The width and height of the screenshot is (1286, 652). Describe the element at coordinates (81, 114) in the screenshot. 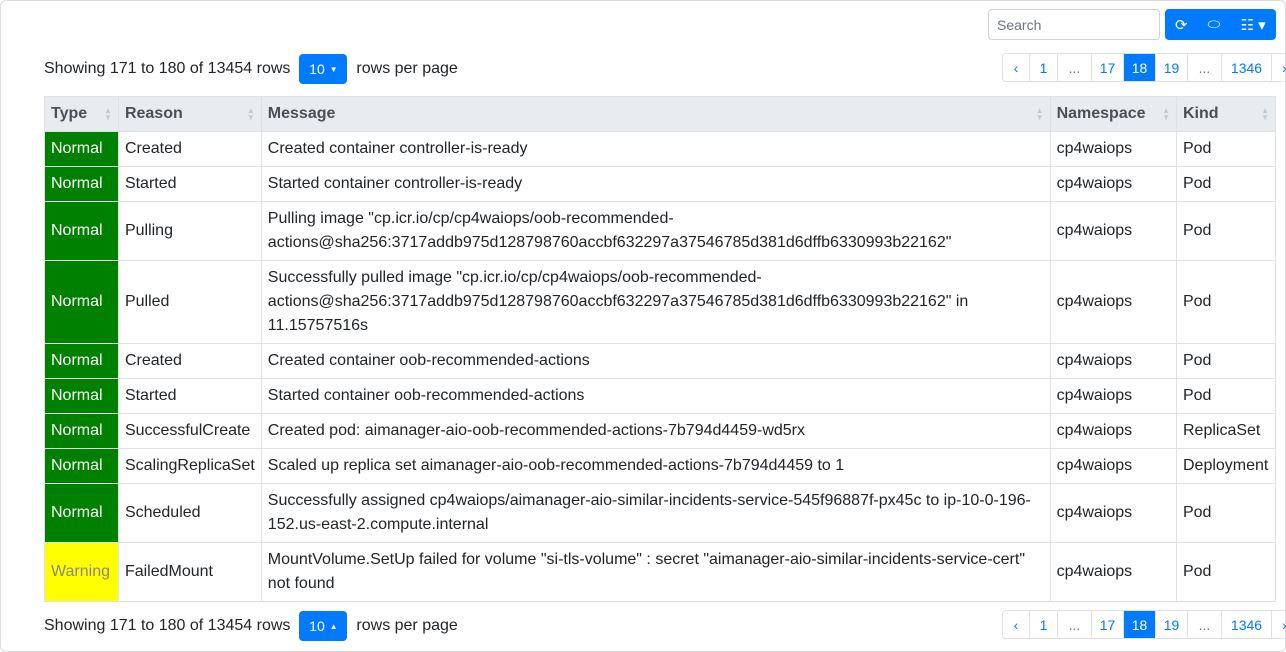

I see `column-header-type: Type ▲ ▼` at that location.